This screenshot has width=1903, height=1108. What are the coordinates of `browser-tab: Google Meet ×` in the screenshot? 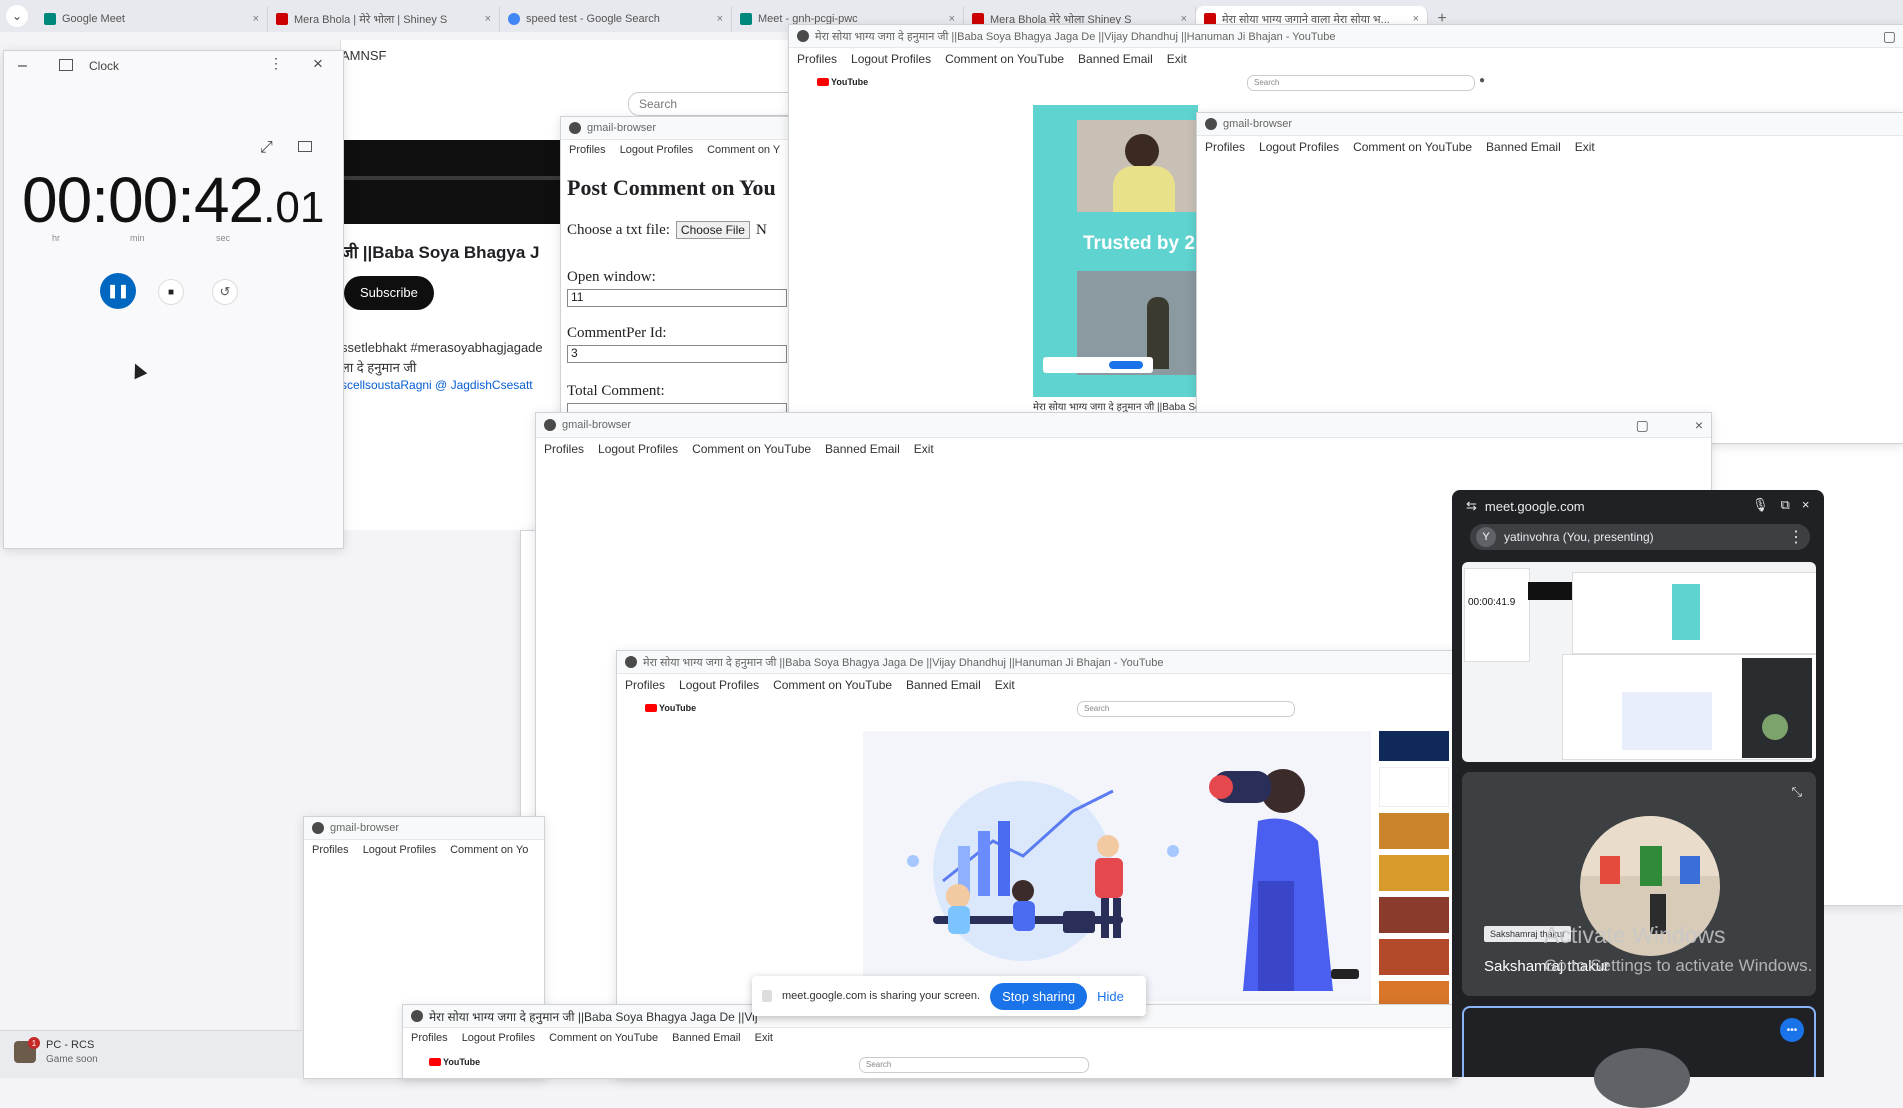 It's located at (152, 19).